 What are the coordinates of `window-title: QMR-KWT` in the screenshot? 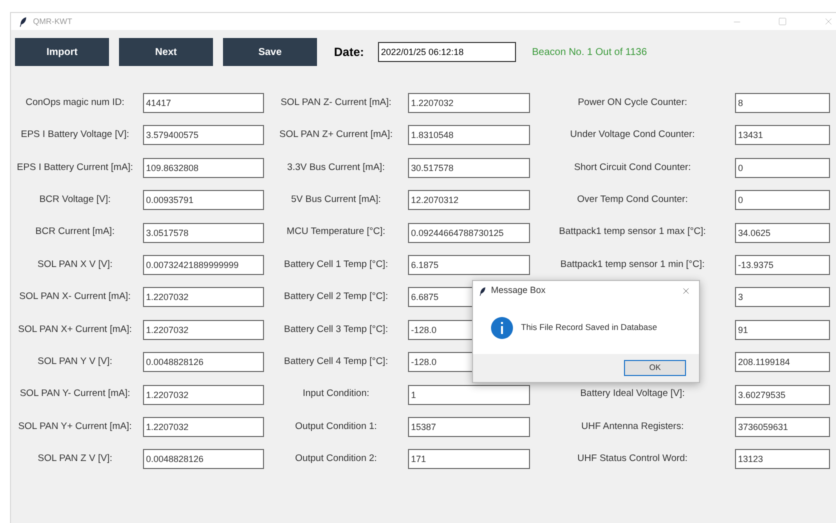 It's located at (52, 22).